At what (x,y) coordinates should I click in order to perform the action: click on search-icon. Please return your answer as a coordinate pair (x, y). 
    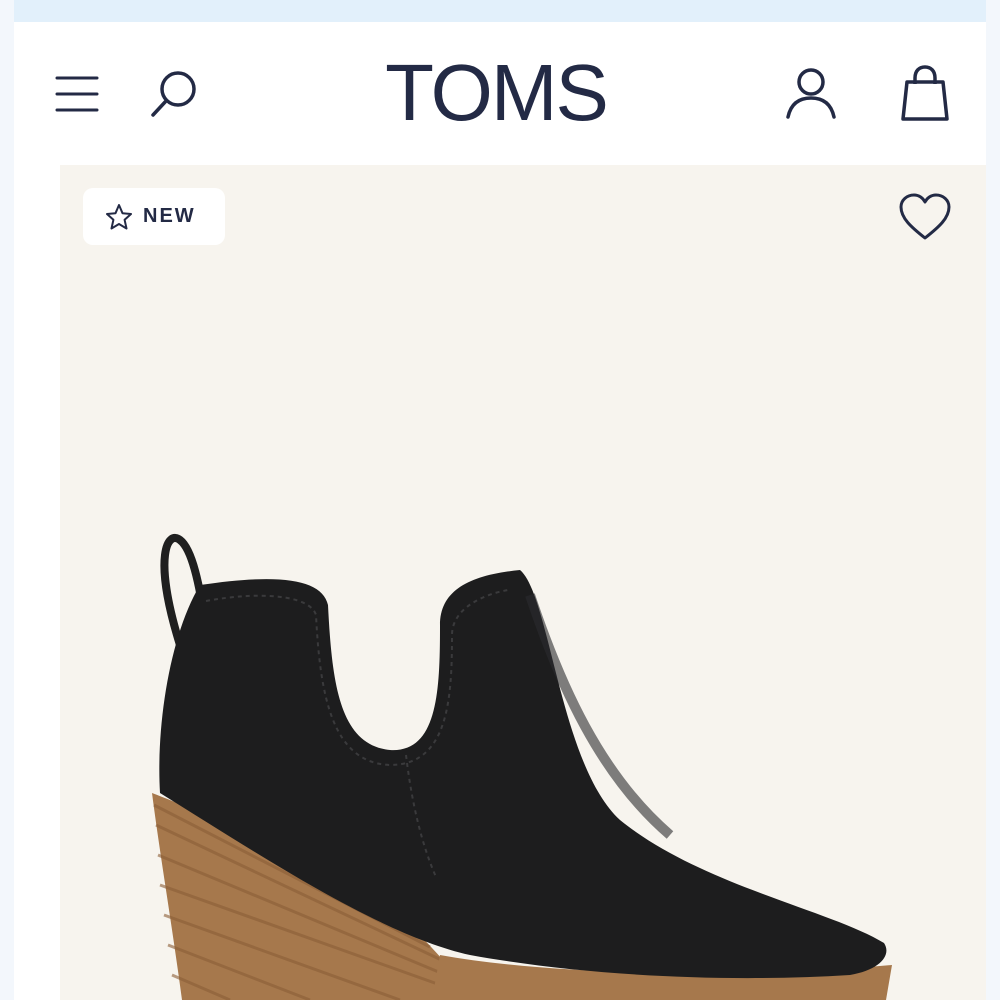
    Looking at the image, I should click on (173, 94).